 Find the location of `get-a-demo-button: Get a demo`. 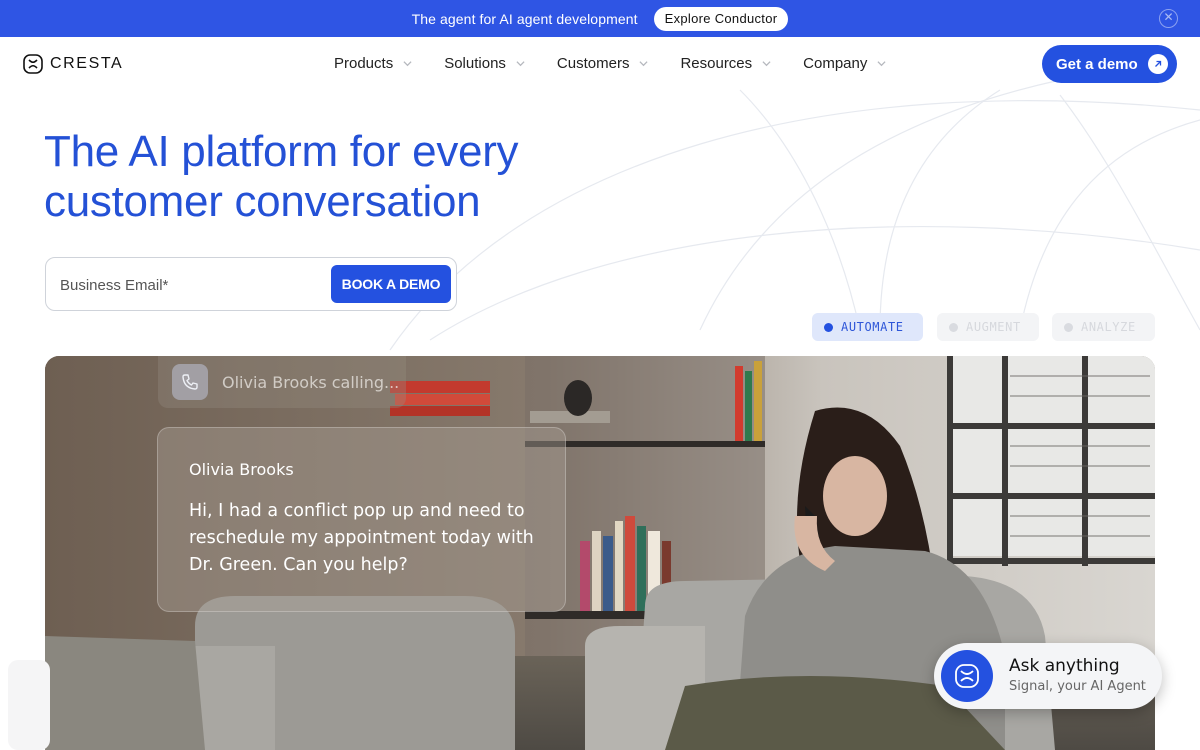

get-a-demo-button: Get a demo is located at coordinates (1109, 64).